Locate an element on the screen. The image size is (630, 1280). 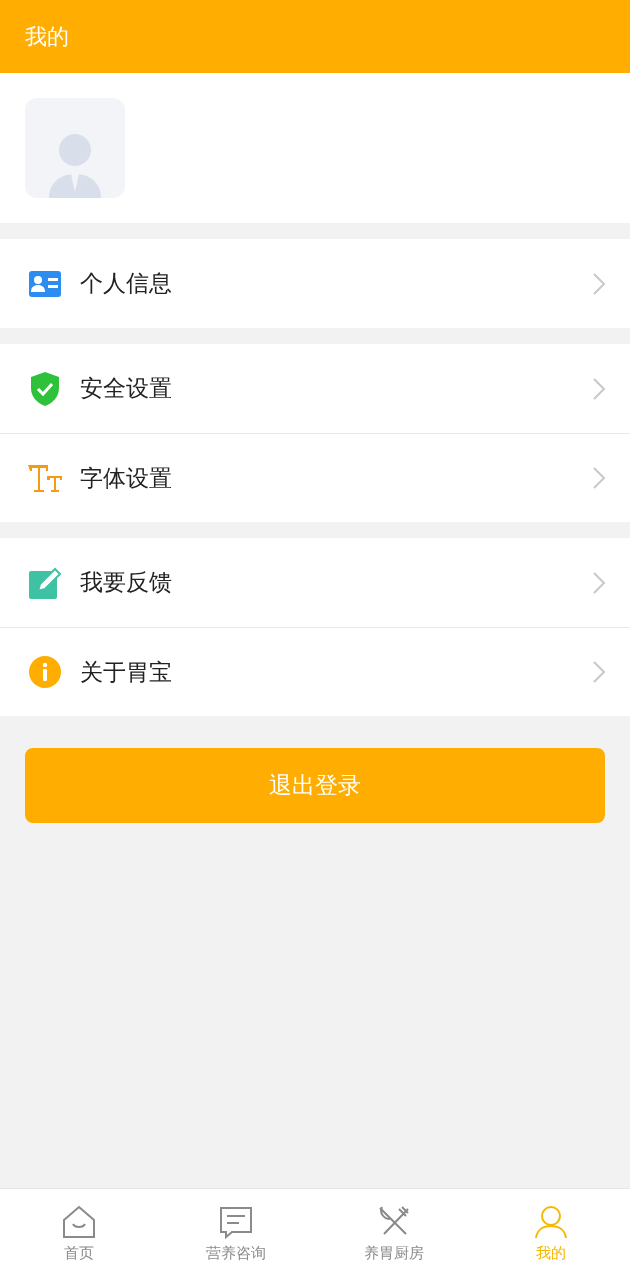
info-icon is located at coordinates (45, 672).